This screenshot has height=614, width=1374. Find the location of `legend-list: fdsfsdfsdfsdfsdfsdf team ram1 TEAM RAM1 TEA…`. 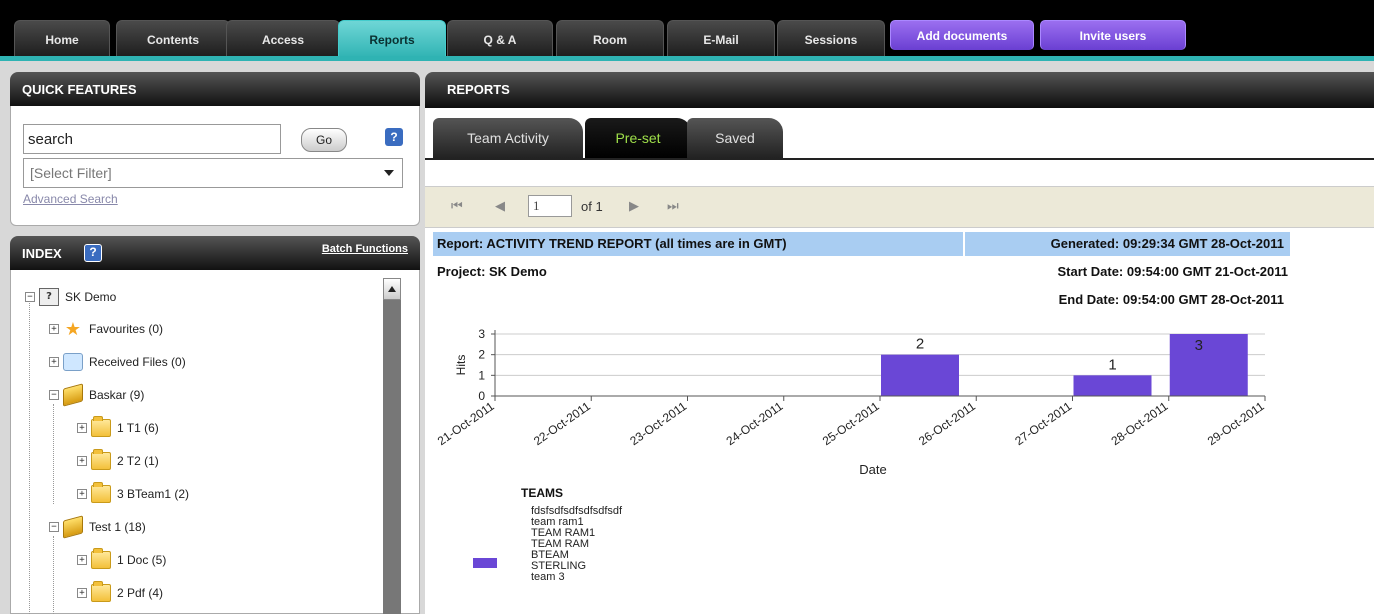

legend-list: fdsfsdfsdfsdfsdfsdf team ram1 TEAM RAM1 TEA… is located at coordinates (576, 544).